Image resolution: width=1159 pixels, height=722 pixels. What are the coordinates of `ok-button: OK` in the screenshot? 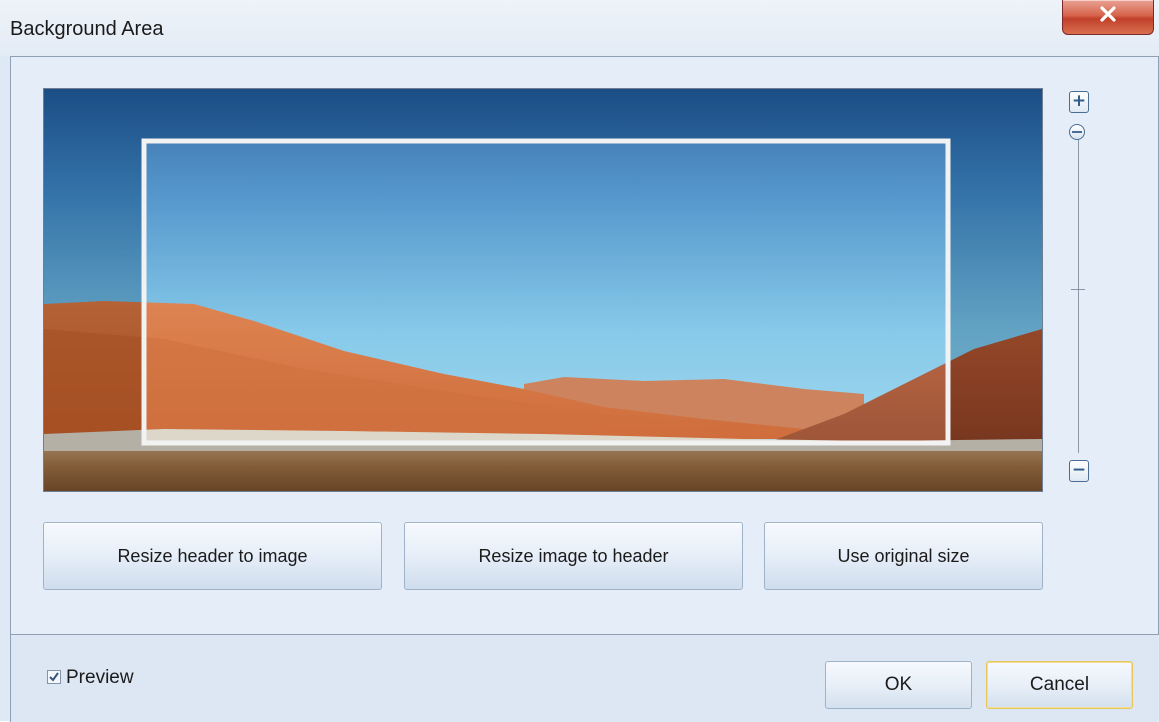 It's located at (898, 685).